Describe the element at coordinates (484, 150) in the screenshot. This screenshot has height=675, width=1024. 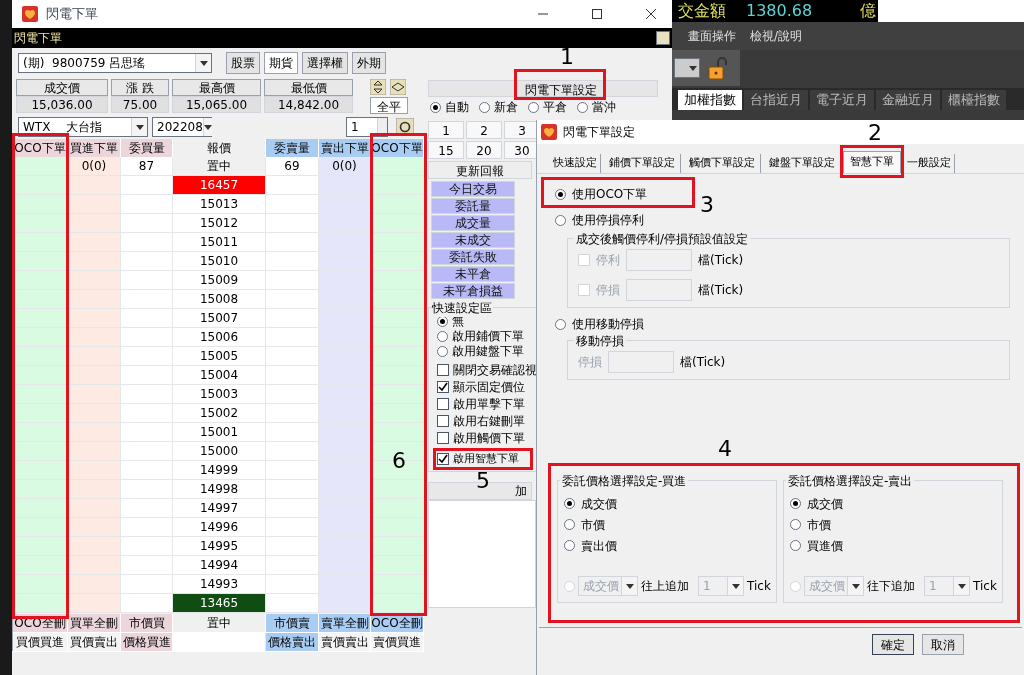
I see `quantity-button: 20` at that location.